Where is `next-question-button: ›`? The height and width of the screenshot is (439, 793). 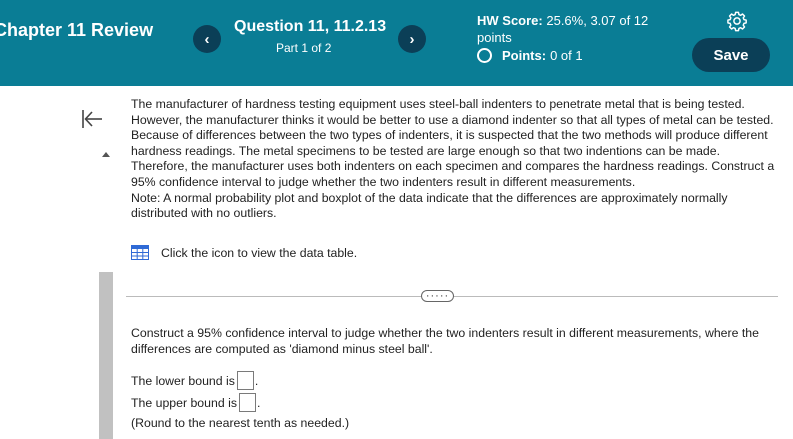 next-question-button: › is located at coordinates (412, 39).